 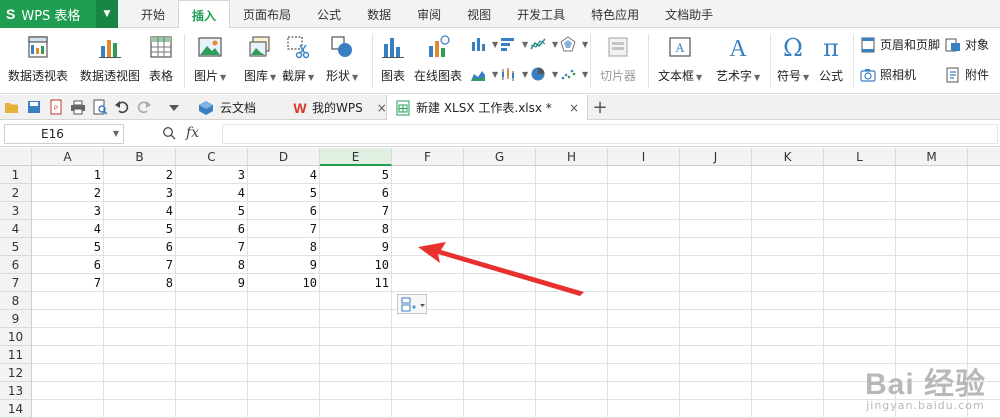 What do you see at coordinates (110, 59) in the screenshot?
I see `pivot-chart-button: 数据透视图` at bounding box center [110, 59].